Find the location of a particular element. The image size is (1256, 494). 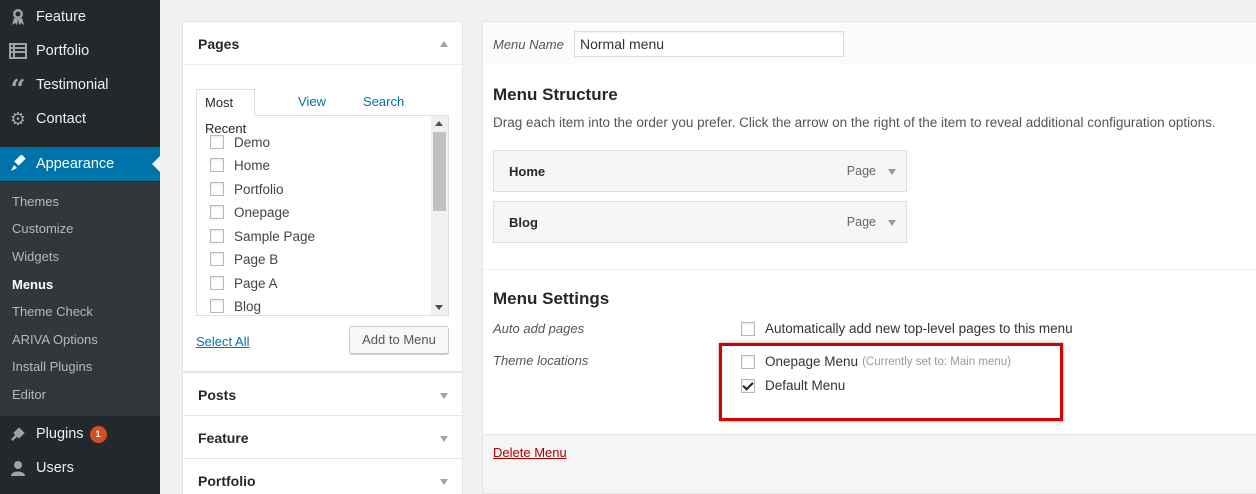

sidebar-item-label: Plugins is located at coordinates (60, 434).